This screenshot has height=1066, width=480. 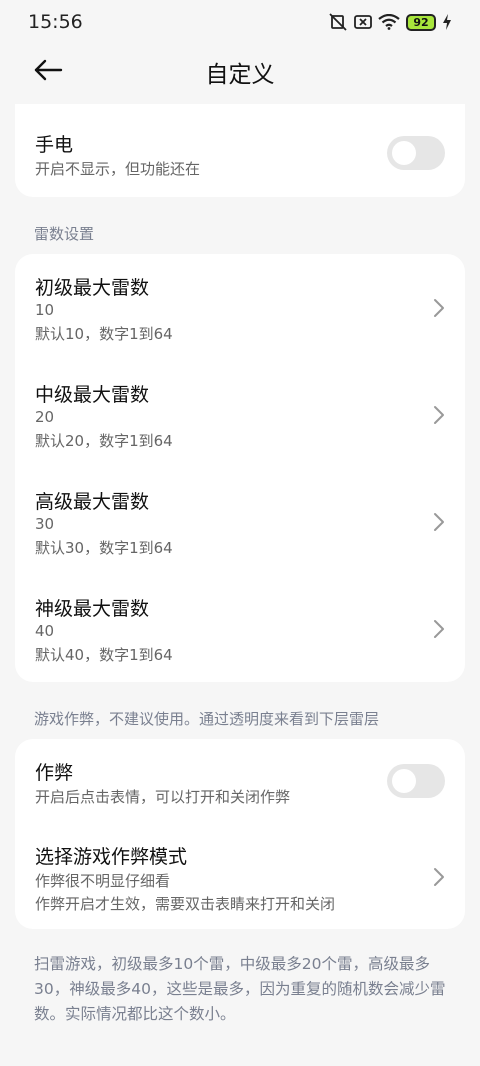 What do you see at coordinates (240, 307) in the screenshot?
I see `mine-item-beginner: 初级最大雷数 10 默认10，数字1到64` at bounding box center [240, 307].